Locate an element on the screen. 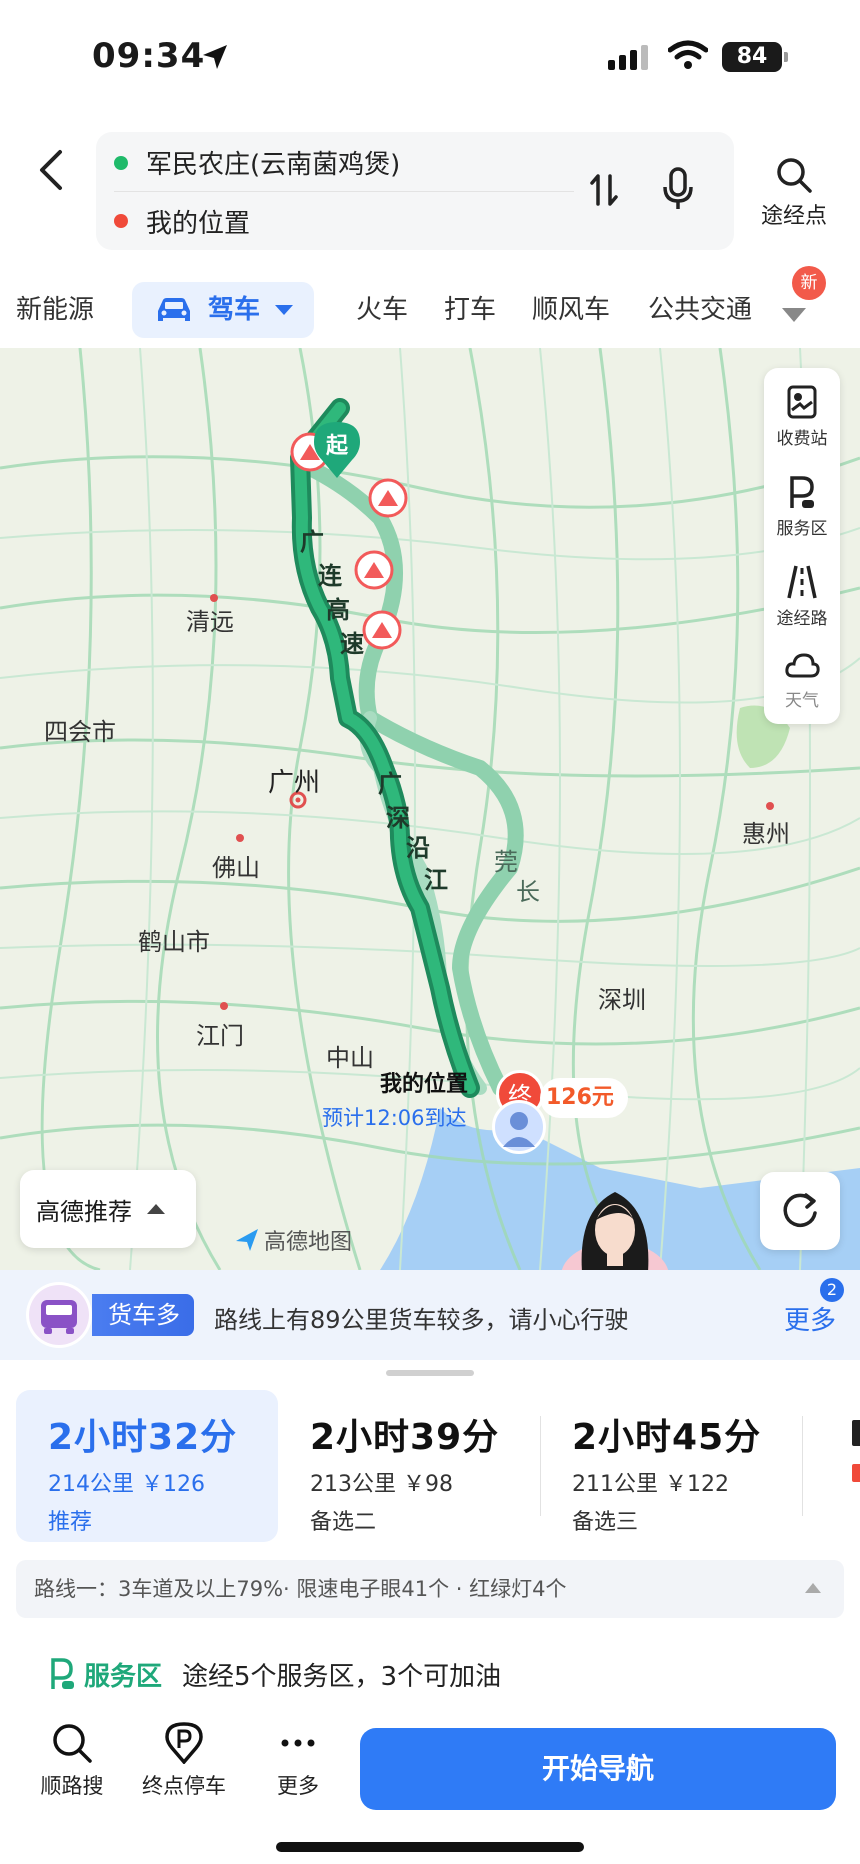 This screenshot has height=1864, width=860. toll-station-label: 收费站 is located at coordinates (802, 439).